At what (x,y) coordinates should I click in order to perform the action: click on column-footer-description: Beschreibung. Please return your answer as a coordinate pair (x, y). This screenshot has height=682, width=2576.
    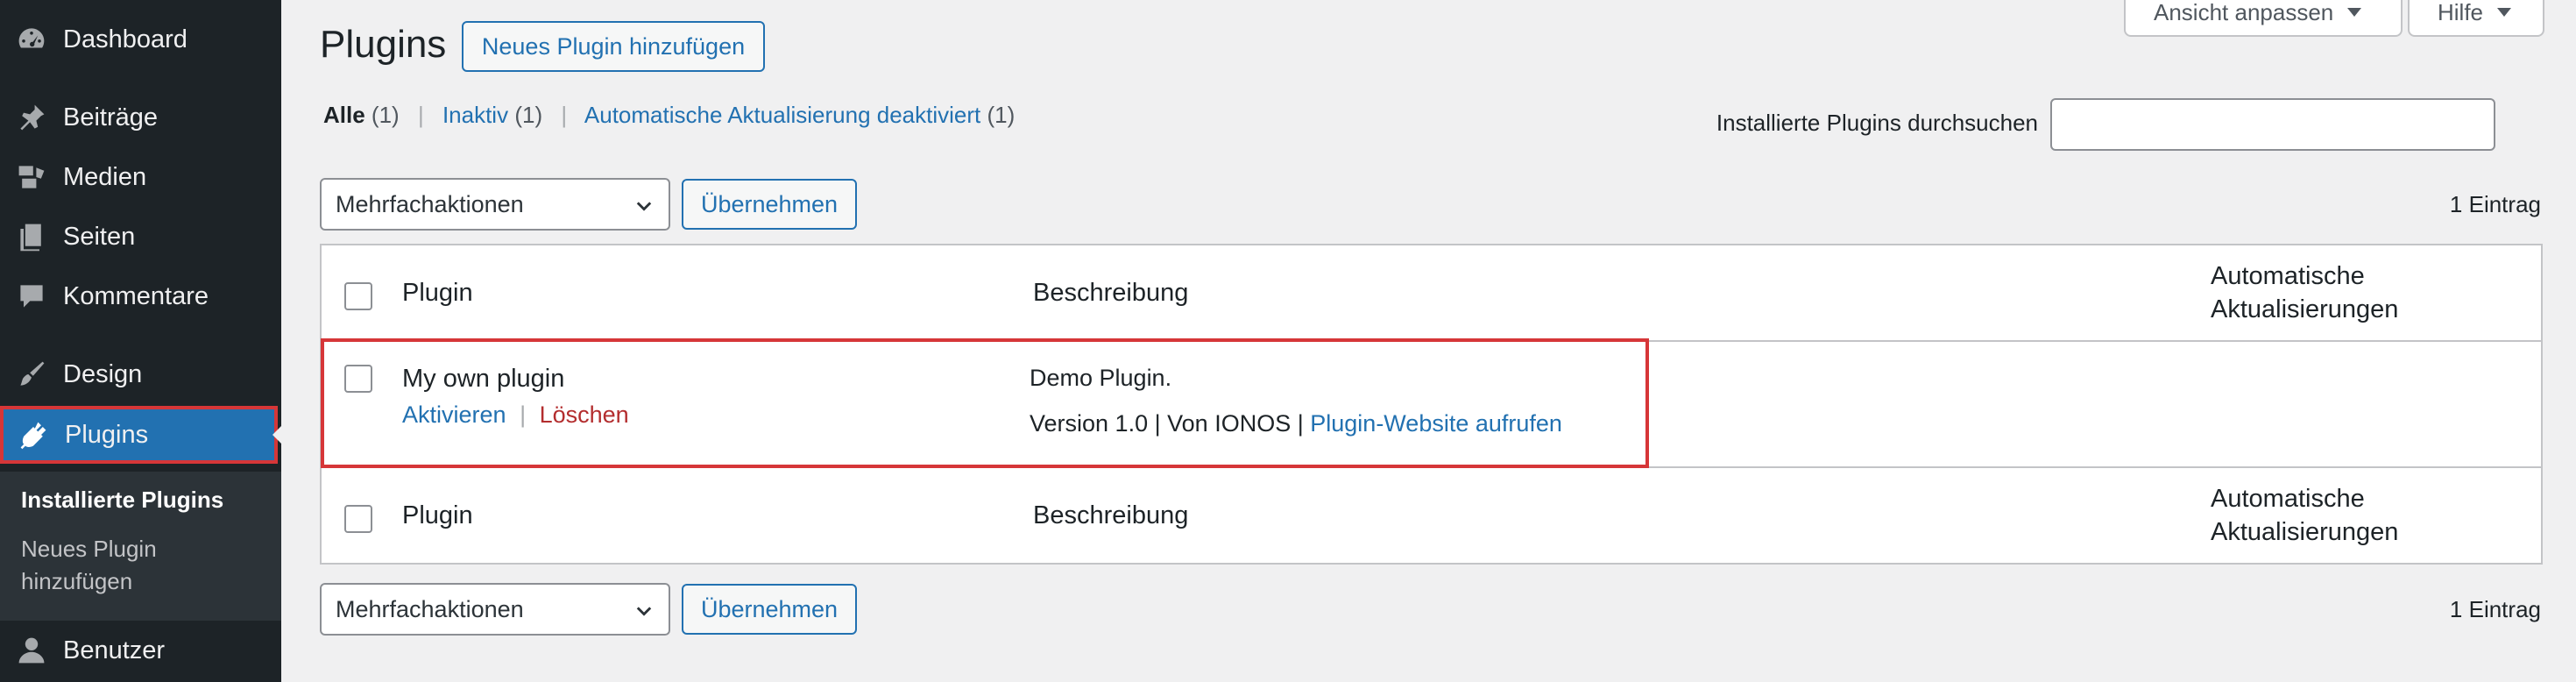
    Looking at the image, I should click on (1111, 515).